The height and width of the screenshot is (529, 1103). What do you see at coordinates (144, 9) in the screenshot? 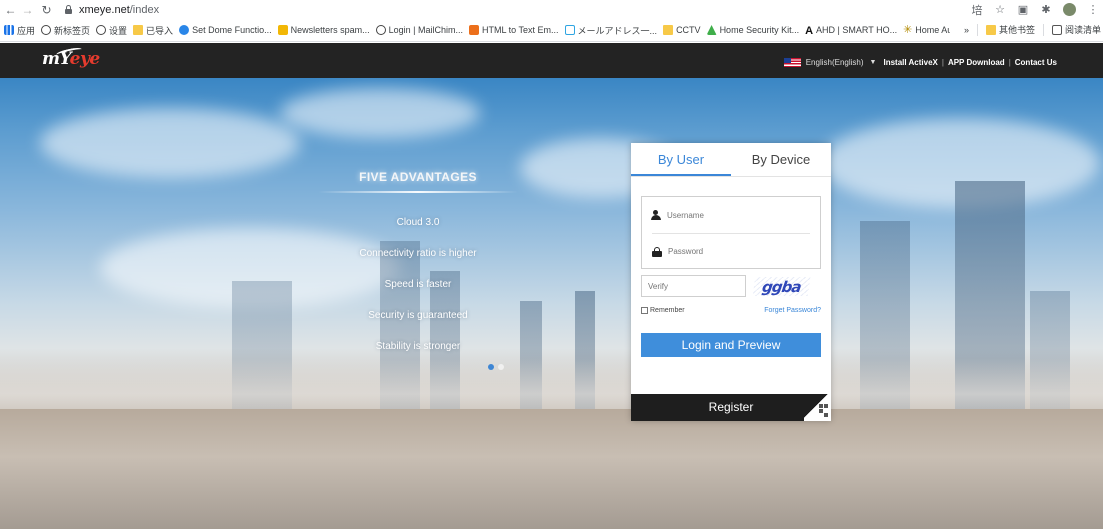
I see `url-path: /index` at bounding box center [144, 9].